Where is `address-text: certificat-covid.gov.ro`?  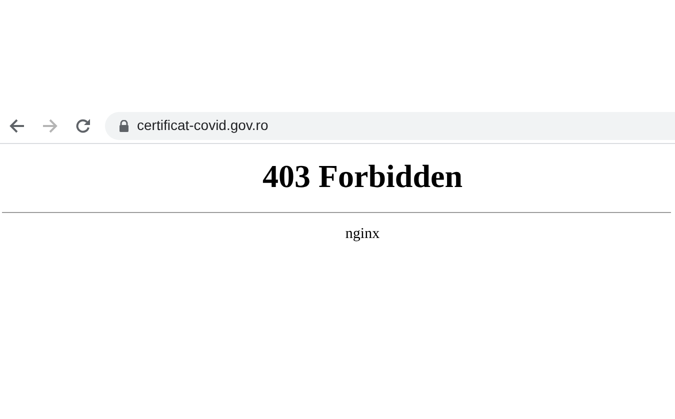 address-text: certificat-covid.gov.ro is located at coordinates (202, 125).